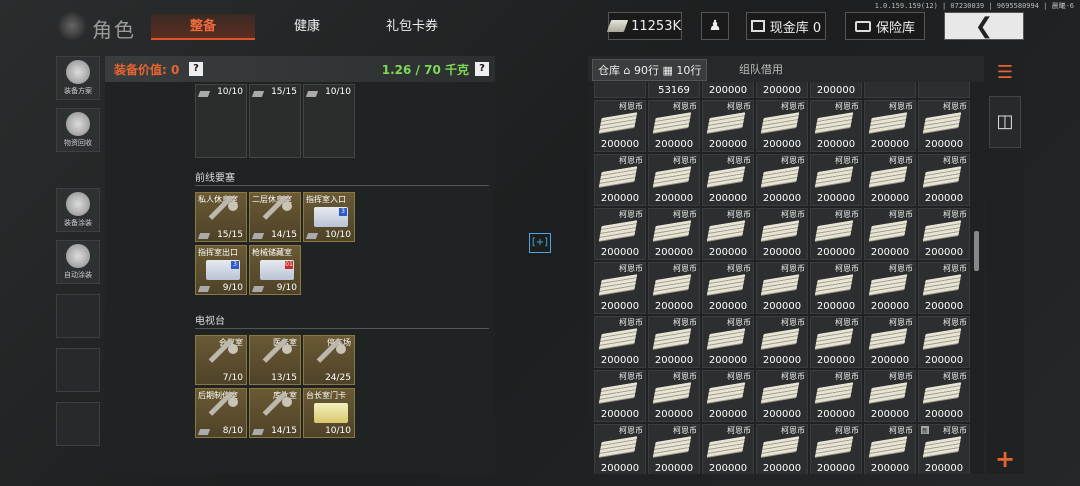 The image size is (1080, 486). What do you see at coordinates (984, 26) in the screenshot?
I see `back-button: ❮` at bounding box center [984, 26].